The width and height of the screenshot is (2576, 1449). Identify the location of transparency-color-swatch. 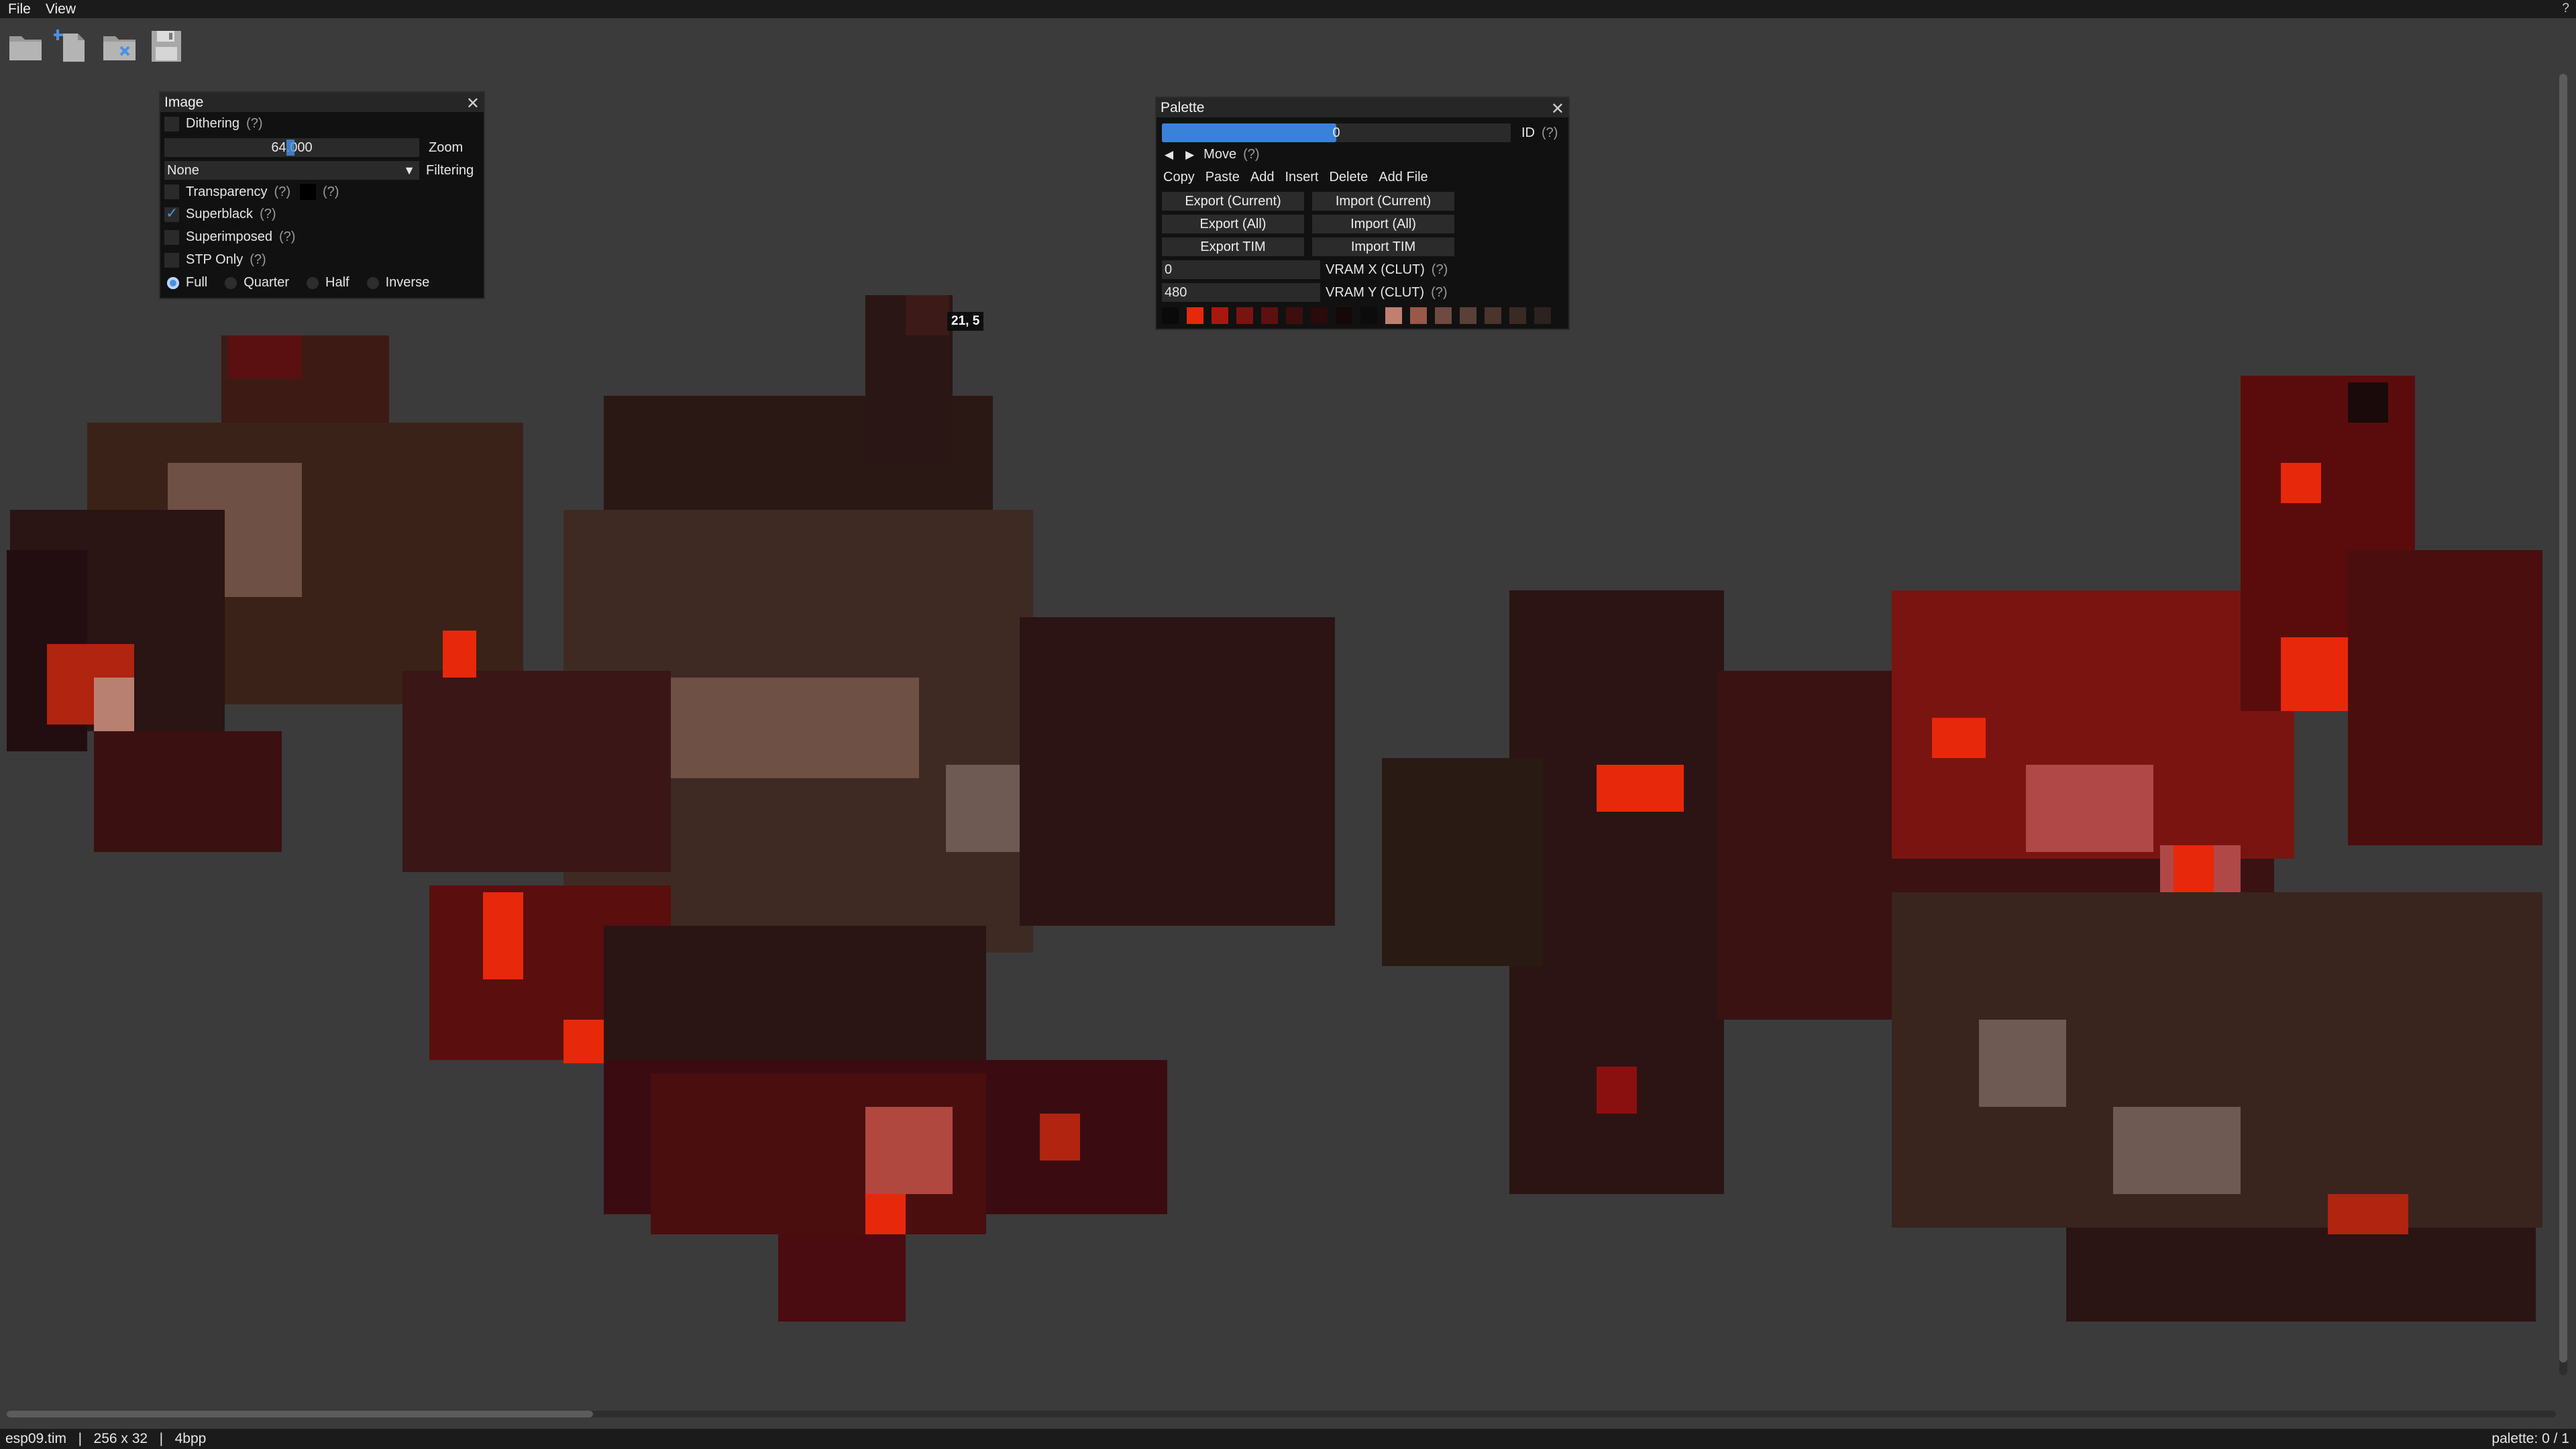
(308, 192).